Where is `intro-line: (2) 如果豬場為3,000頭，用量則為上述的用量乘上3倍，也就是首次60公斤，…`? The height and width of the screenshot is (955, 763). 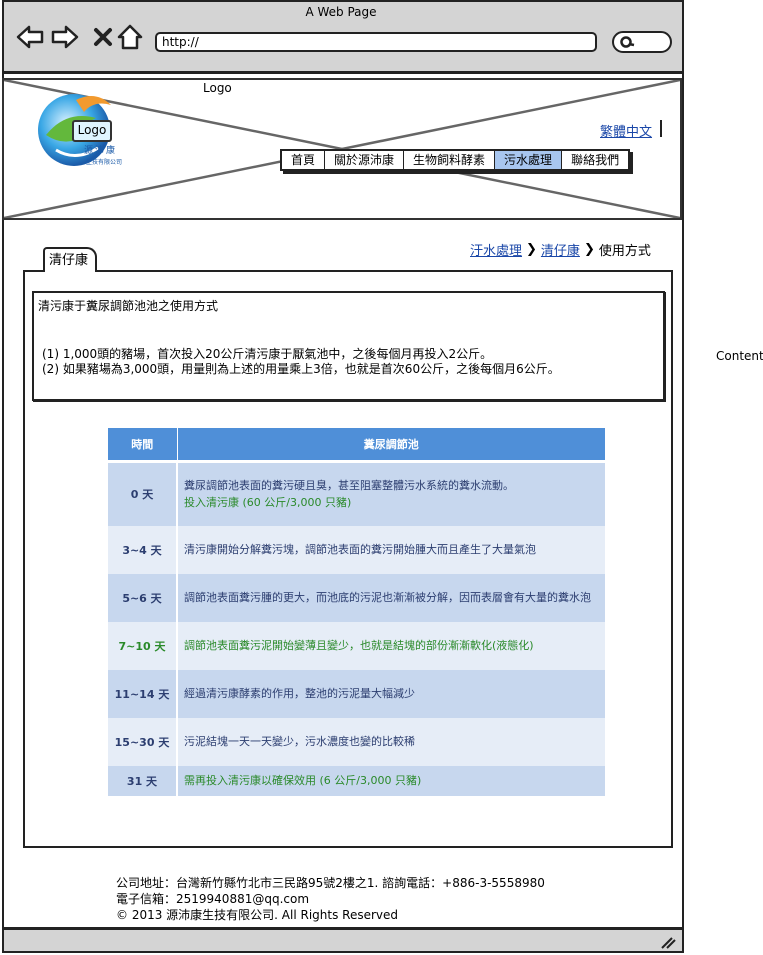
intro-line: (2) 如果豬場為3,000頭，用量則為上述的用量乘上3倍，也就是首次60公斤，… is located at coordinates (301, 369).